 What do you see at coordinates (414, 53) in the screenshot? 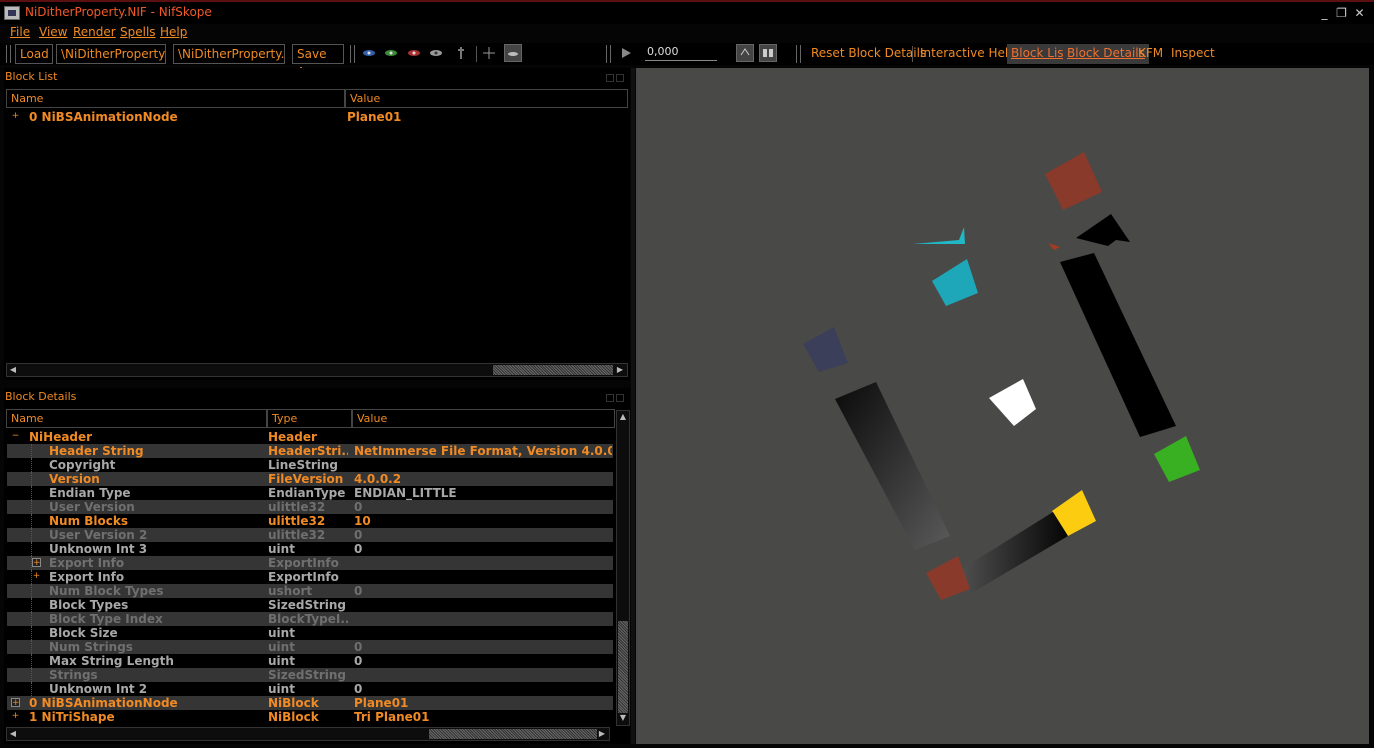
I see `eye-red-icon` at bounding box center [414, 53].